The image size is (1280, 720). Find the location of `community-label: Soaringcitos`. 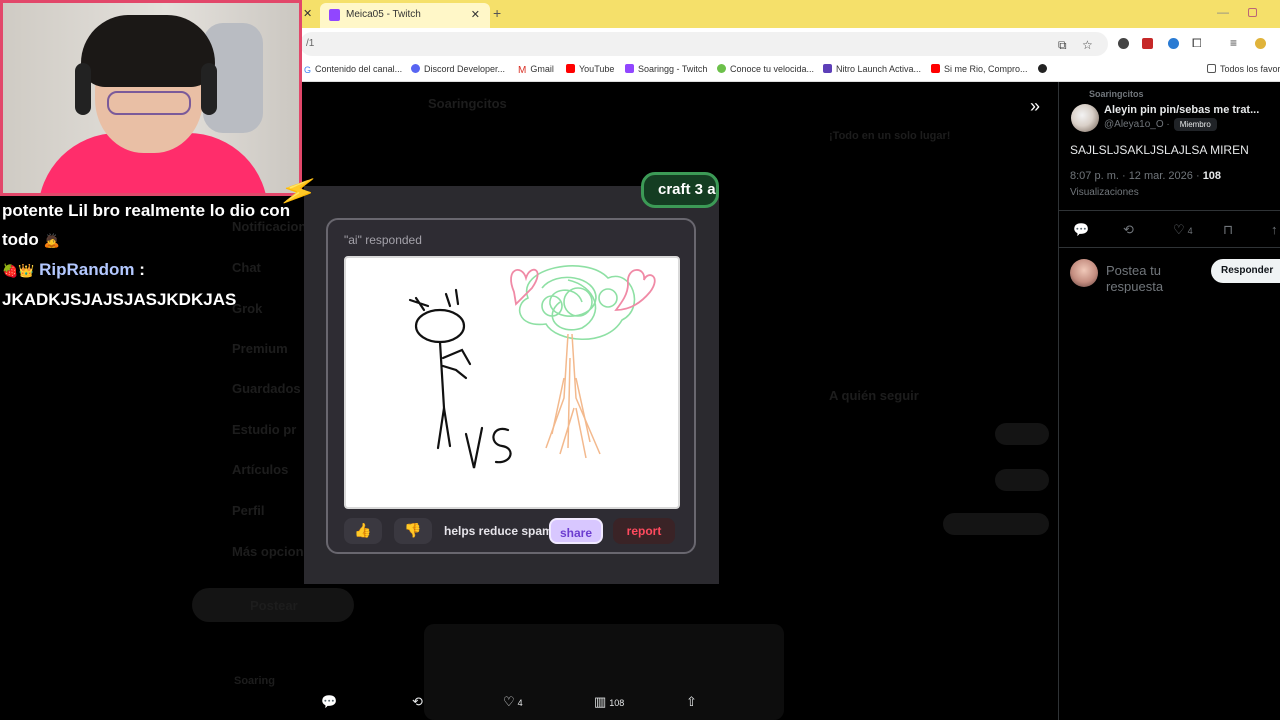

community-label: Soaringcitos is located at coordinates (1116, 94).